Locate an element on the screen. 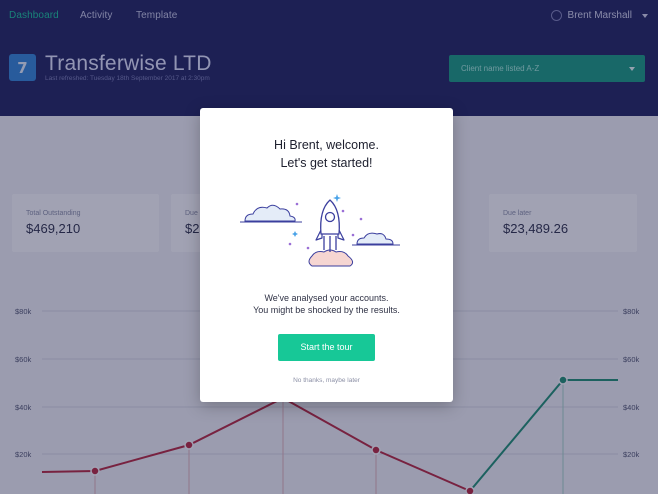 This screenshot has width=658, height=494. rocket-illustration is located at coordinates (320, 230).